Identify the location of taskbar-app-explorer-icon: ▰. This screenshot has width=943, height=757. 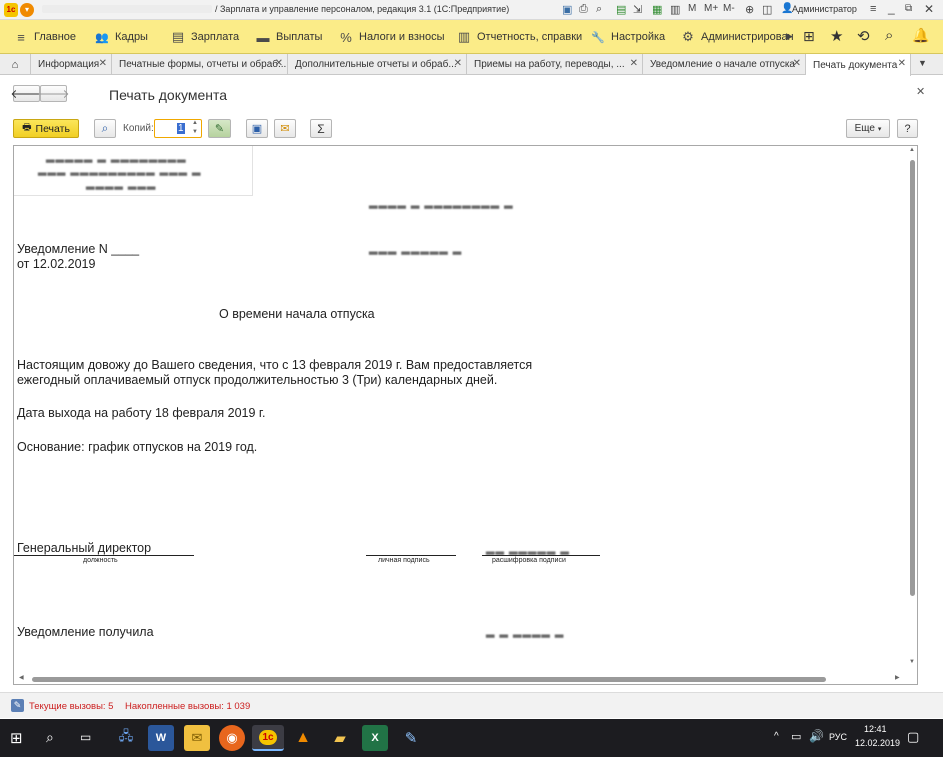
(340, 738).